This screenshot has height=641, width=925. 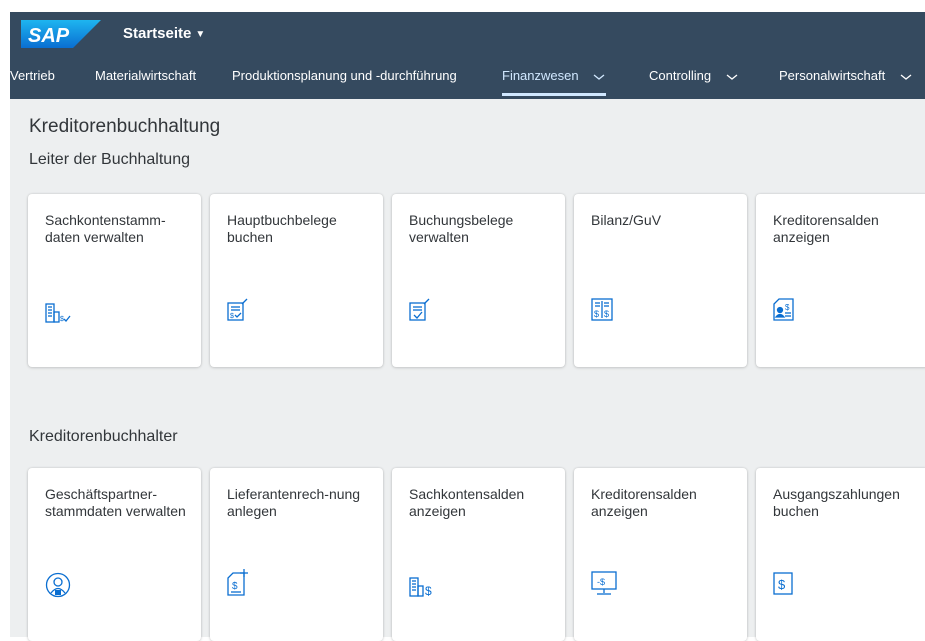 What do you see at coordinates (282, 228) in the screenshot?
I see `tile-title: Hauptbuchbelege buchen` at bounding box center [282, 228].